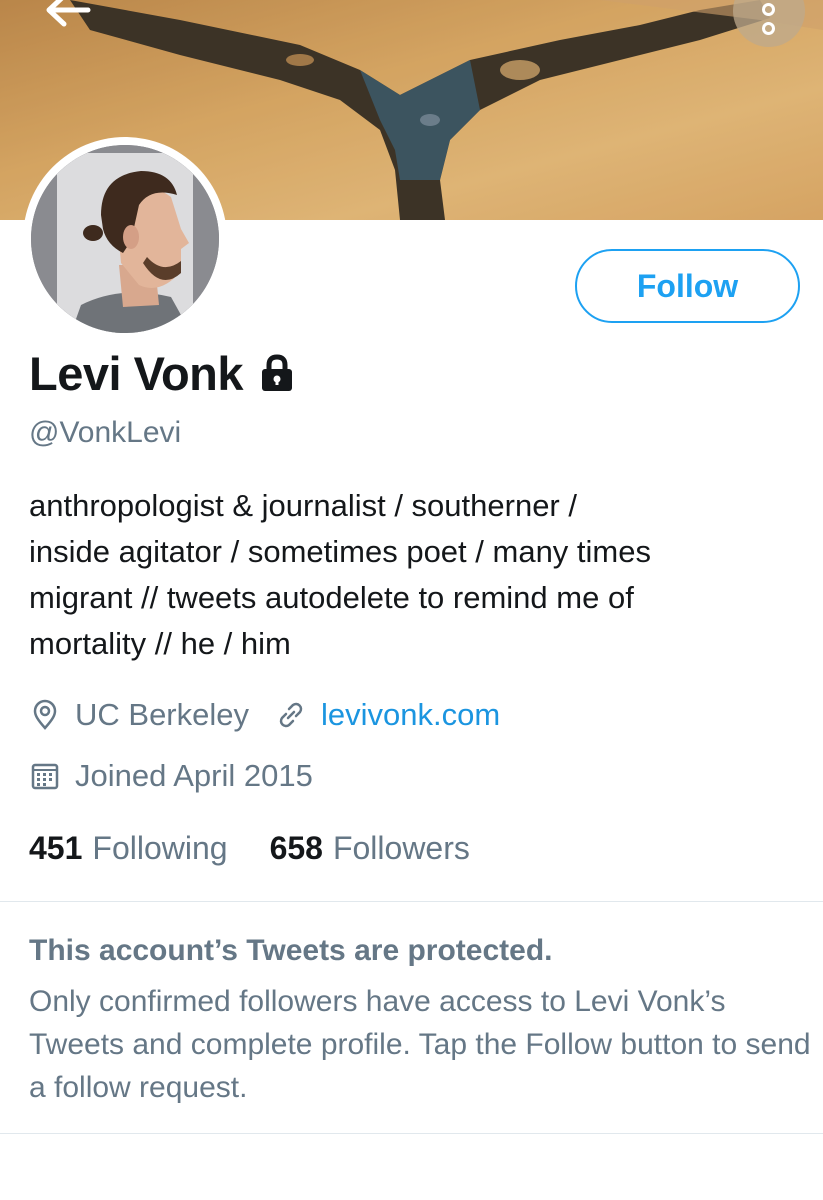  I want to click on more-vertical-icon, so click(768, 9).